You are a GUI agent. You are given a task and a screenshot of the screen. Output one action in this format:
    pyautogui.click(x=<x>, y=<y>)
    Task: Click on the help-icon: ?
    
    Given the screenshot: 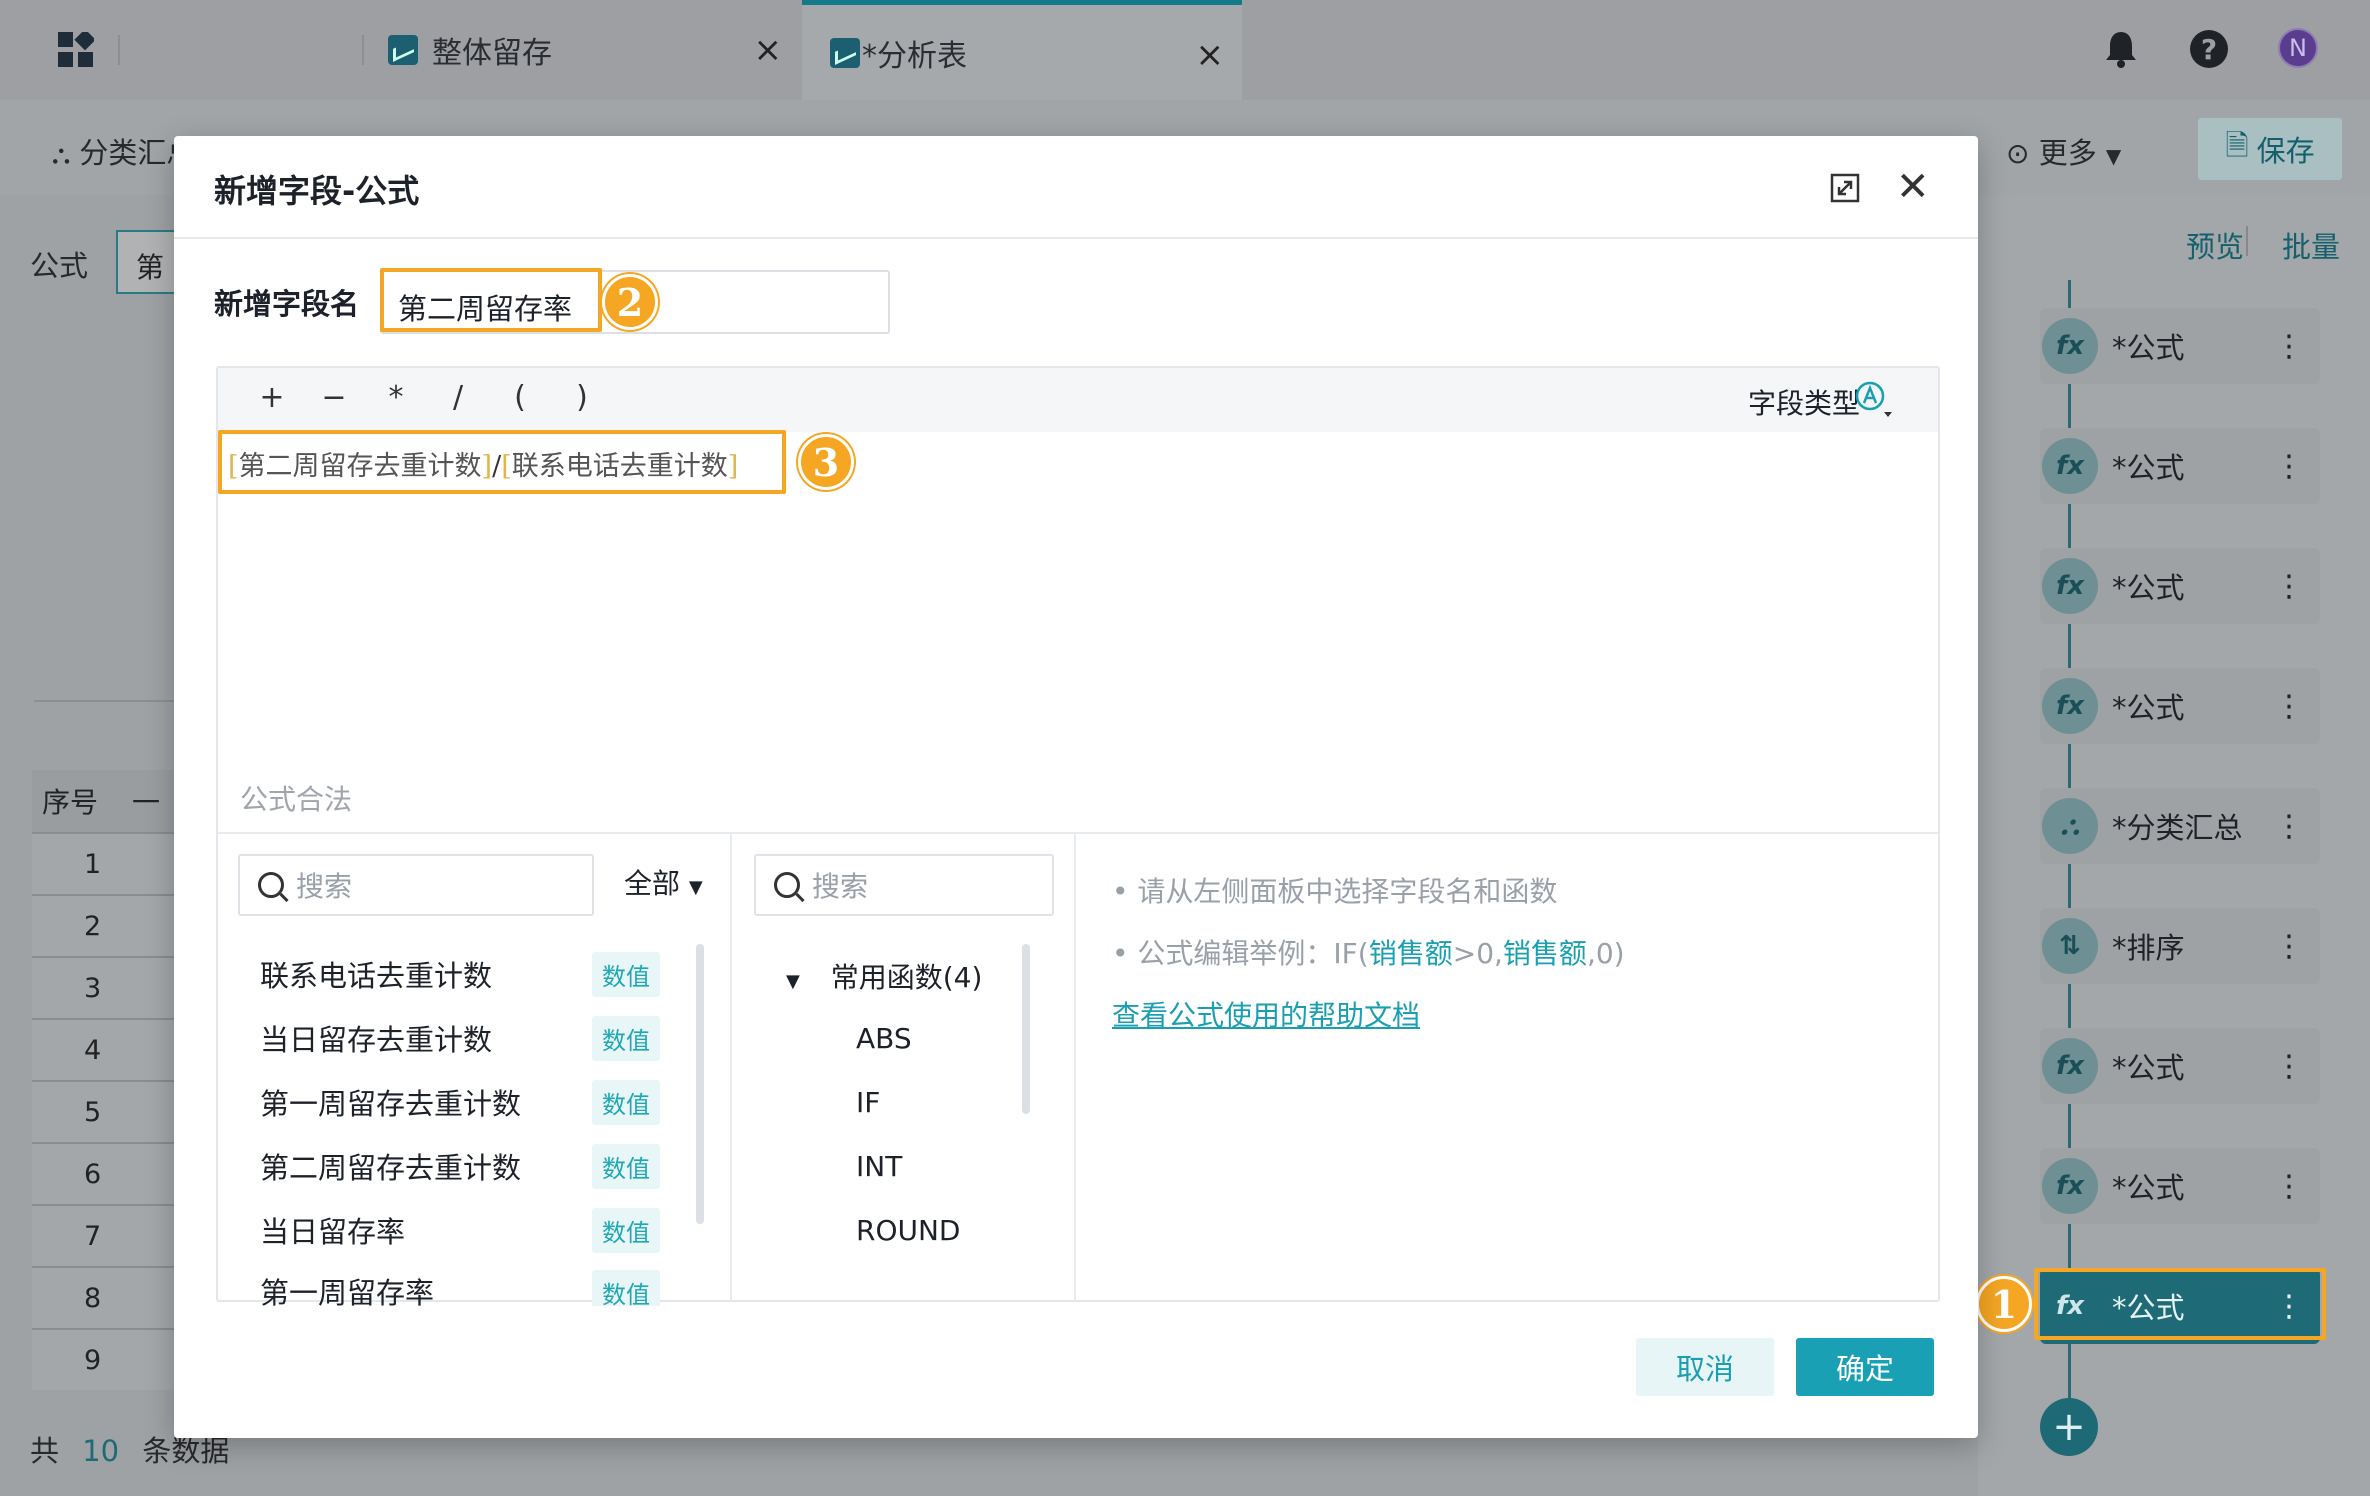 What is the action you would take?
    pyautogui.click(x=2209, y=49)
    